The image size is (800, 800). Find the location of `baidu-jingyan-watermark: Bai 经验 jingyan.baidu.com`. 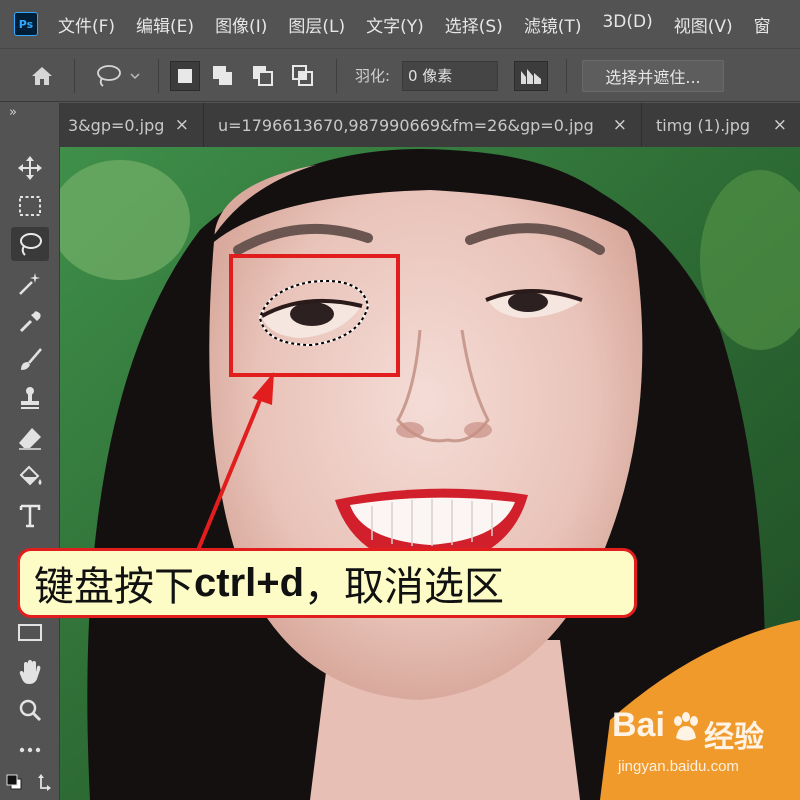

baidu-jingyan-watermark: Bai 经验 jingyan.baidu.com is located at coordinates (702, 747).